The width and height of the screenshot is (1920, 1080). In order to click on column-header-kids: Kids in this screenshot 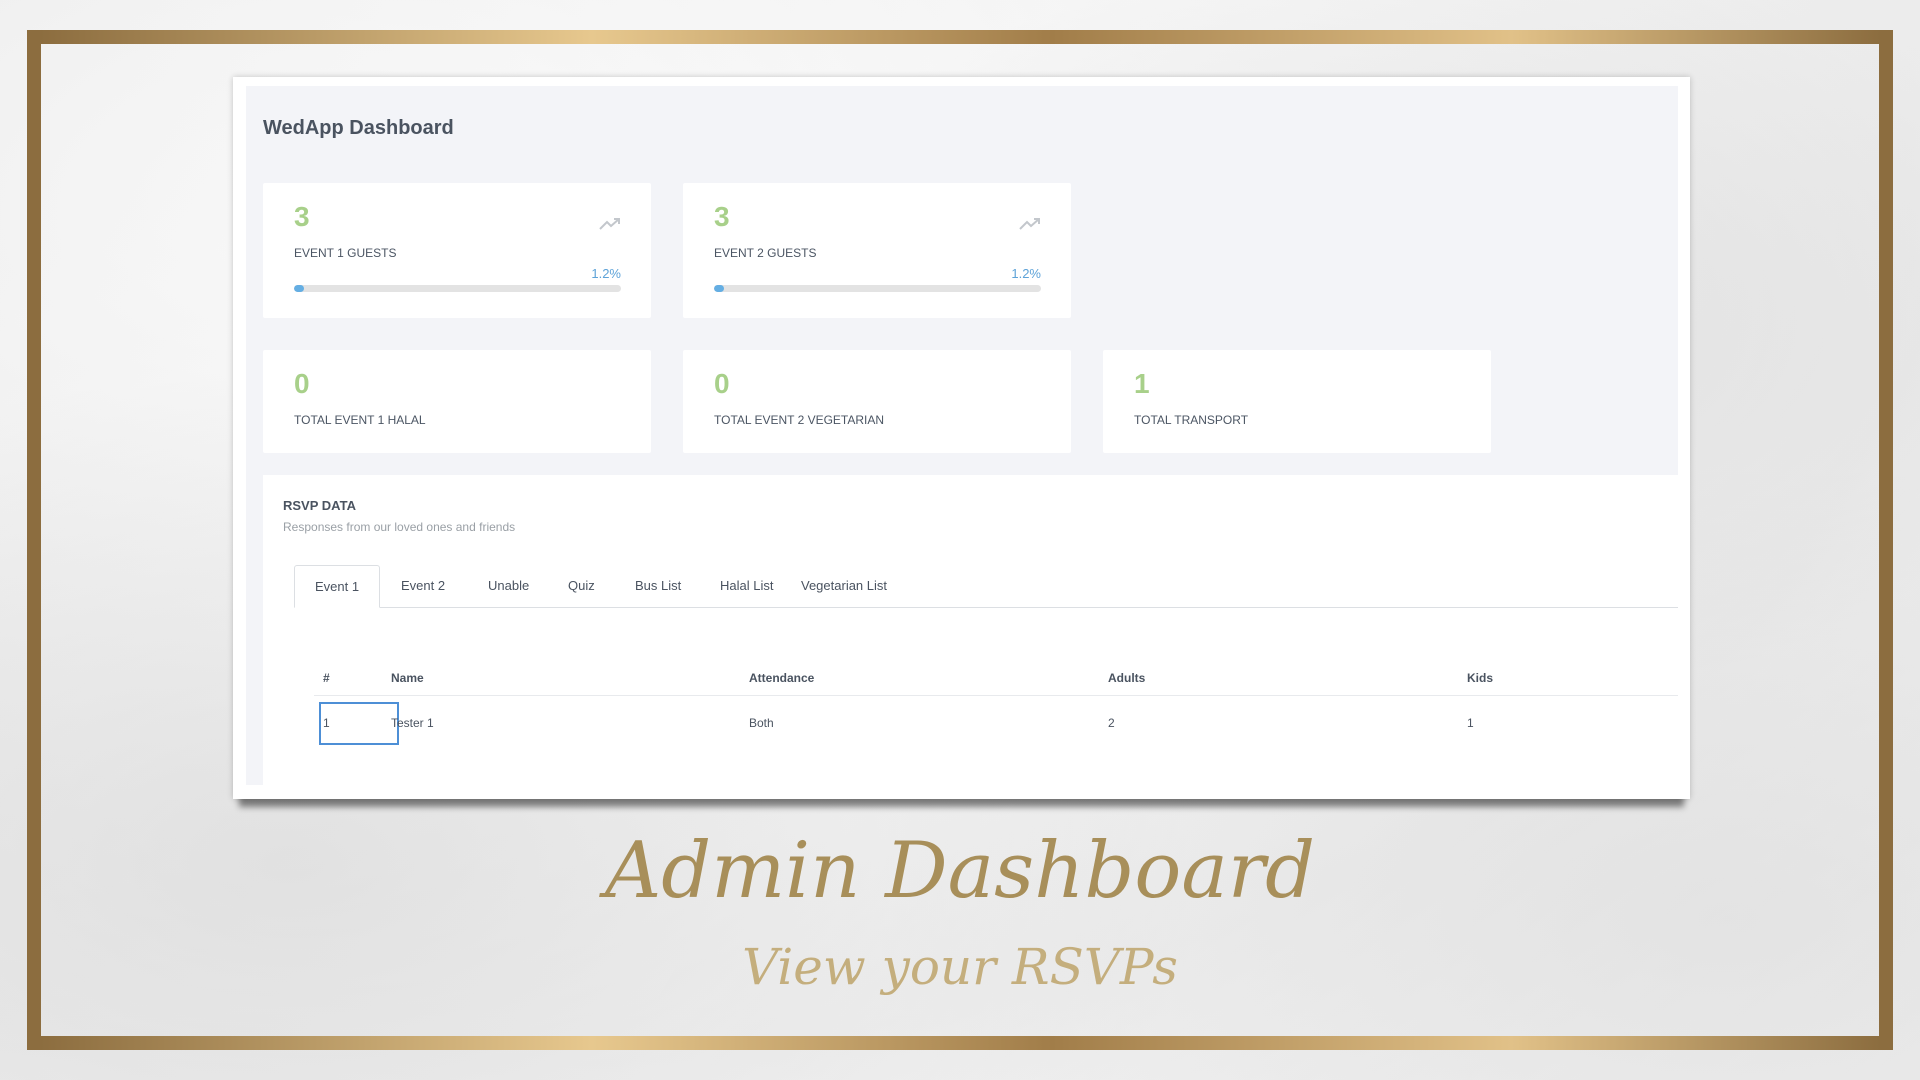, I will do `click(1480, 678)`.